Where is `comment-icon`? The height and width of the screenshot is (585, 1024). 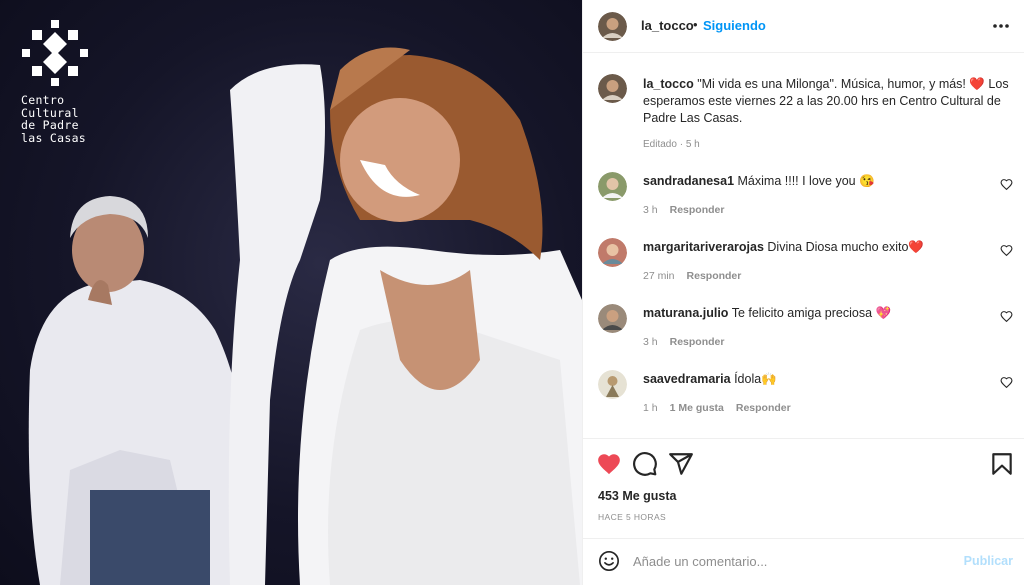 comment-icon is located at coordinates (645, 464).